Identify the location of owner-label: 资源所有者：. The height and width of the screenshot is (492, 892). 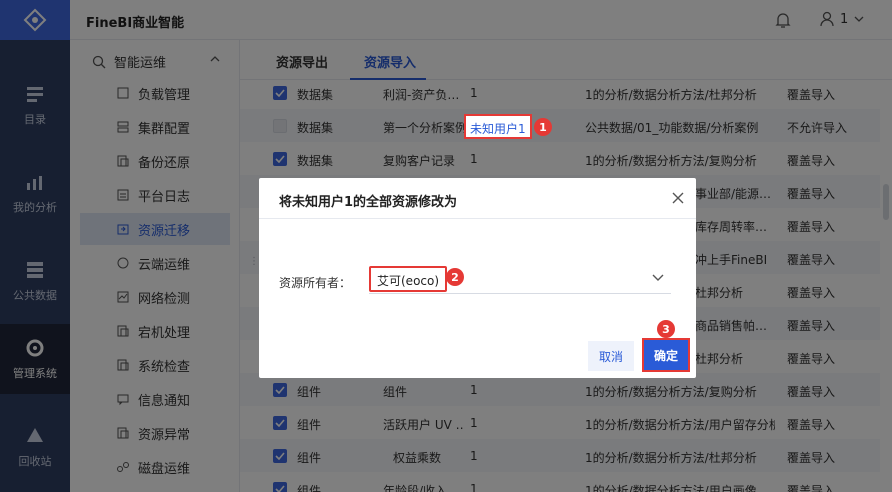
(315, 283).